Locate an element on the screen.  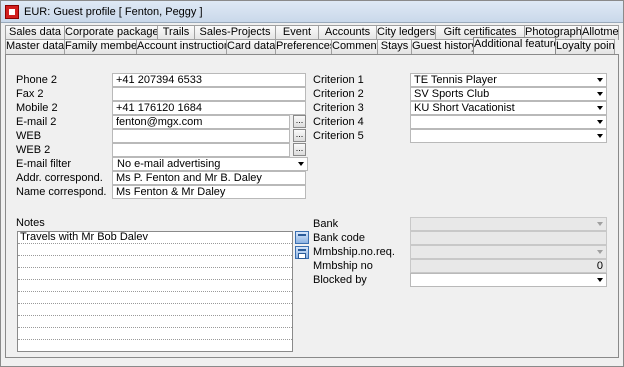
criterion3-select: KU Short Vacationist is located at coordinates (508, 108).